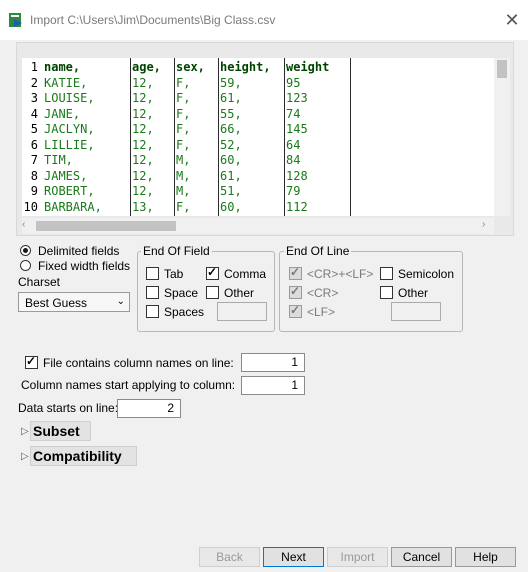 The image size is (528, 572). I want to click on delimited-fields-radio, so click(25, 250).